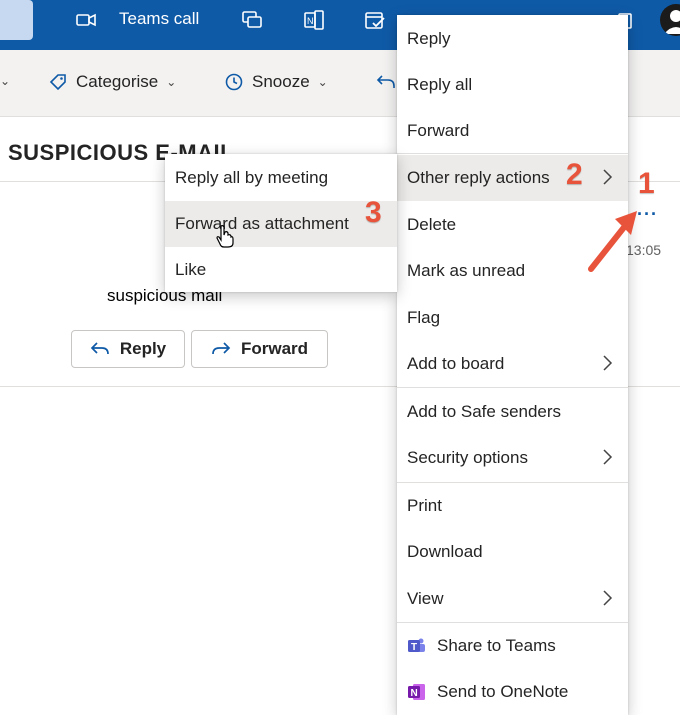 This screenshot has width=680, height=715. I want to click on annotation-step-1: 1, so click(646, 183).